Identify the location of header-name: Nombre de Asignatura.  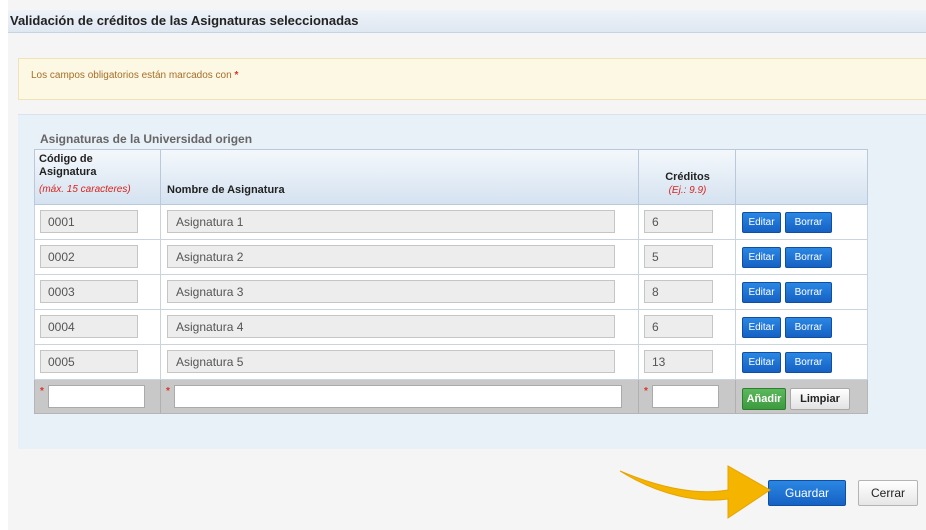
(400, 177).